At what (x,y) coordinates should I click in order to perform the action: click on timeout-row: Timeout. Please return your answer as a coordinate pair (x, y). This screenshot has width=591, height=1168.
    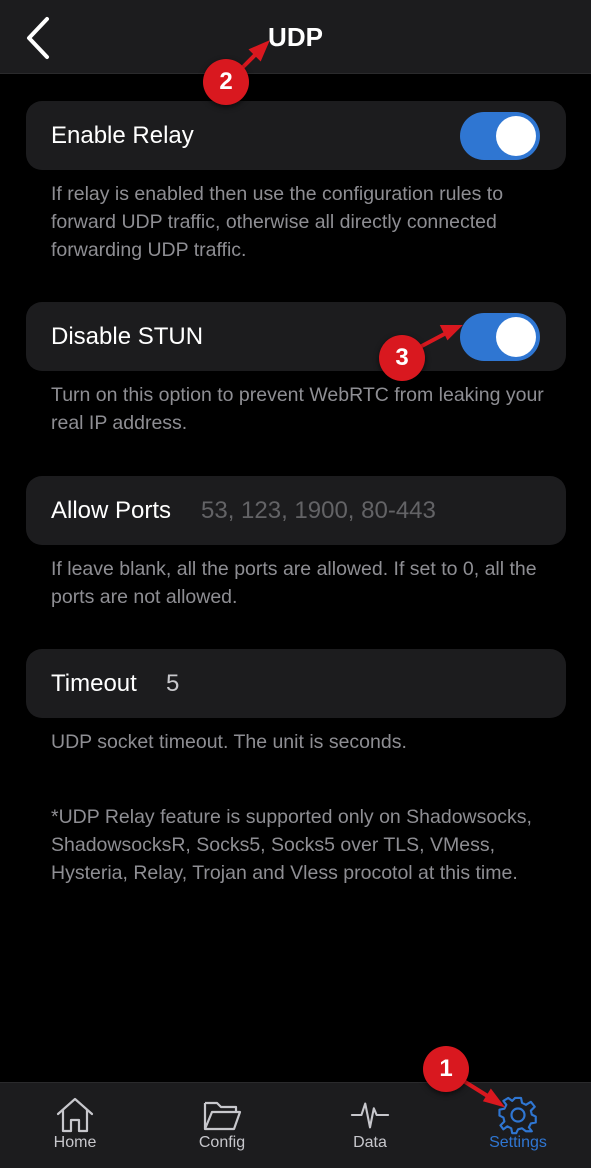
    Looking at the image, I should click on (296, 683).